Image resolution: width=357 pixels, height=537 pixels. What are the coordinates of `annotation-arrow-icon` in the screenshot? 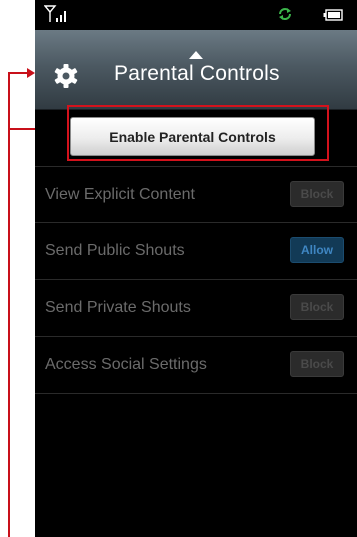 It's located at (31, 73).